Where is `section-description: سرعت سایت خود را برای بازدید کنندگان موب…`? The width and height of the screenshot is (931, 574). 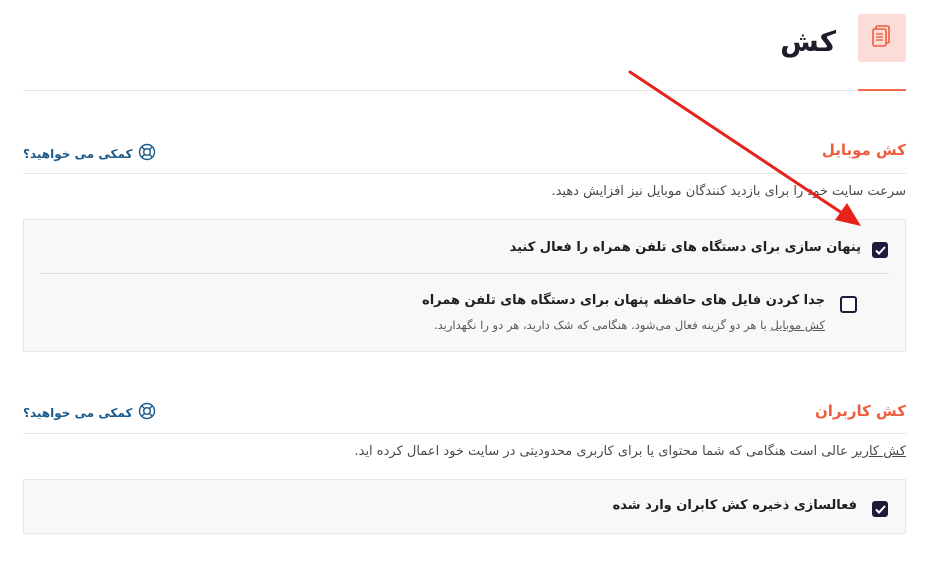 section-description: سرعت سایت خود را برای بازدید کنندگان موب… is located at coordinates (728, 191).